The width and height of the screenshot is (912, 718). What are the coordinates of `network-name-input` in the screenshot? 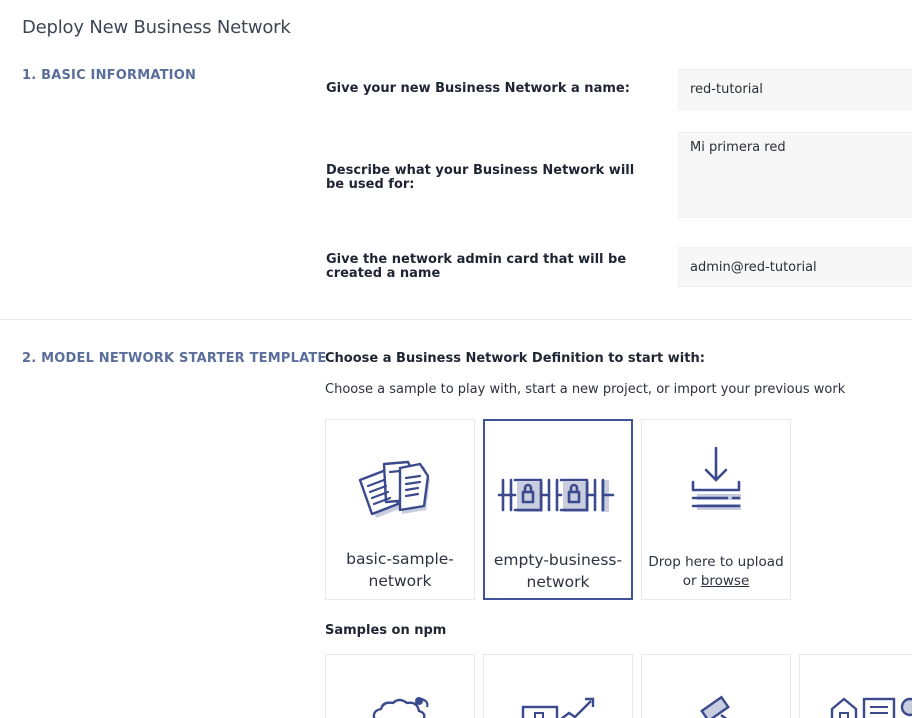 It's located at (795, 89).